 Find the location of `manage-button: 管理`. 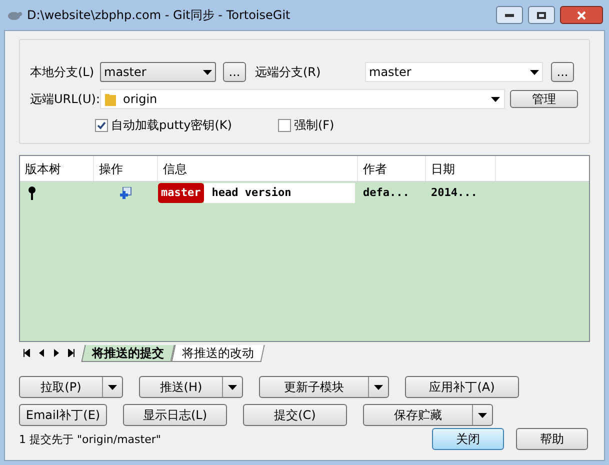

manage-button: 管理 is located at coordinates (544, 99).